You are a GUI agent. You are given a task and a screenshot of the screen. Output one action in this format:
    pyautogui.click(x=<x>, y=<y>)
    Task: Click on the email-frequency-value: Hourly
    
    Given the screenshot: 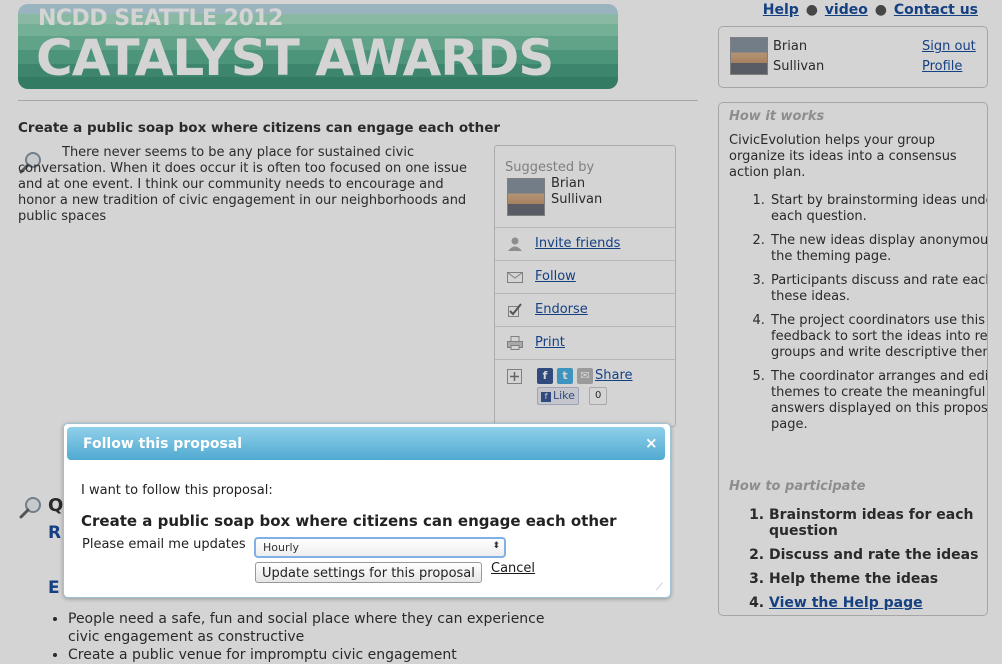 What is the action you would take?
    pyautogui.click(x=281, y=547)
    